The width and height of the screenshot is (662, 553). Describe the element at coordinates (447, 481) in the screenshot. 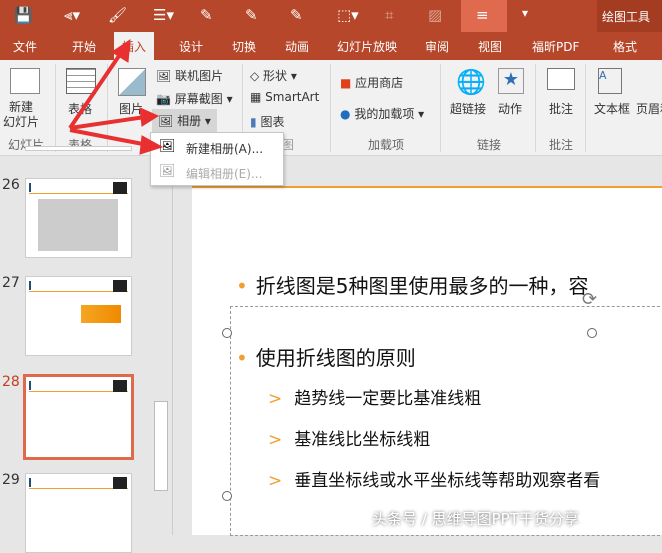

I see `text: 垂直坐标线或水平坐标线等帮助观察者看` at that location.